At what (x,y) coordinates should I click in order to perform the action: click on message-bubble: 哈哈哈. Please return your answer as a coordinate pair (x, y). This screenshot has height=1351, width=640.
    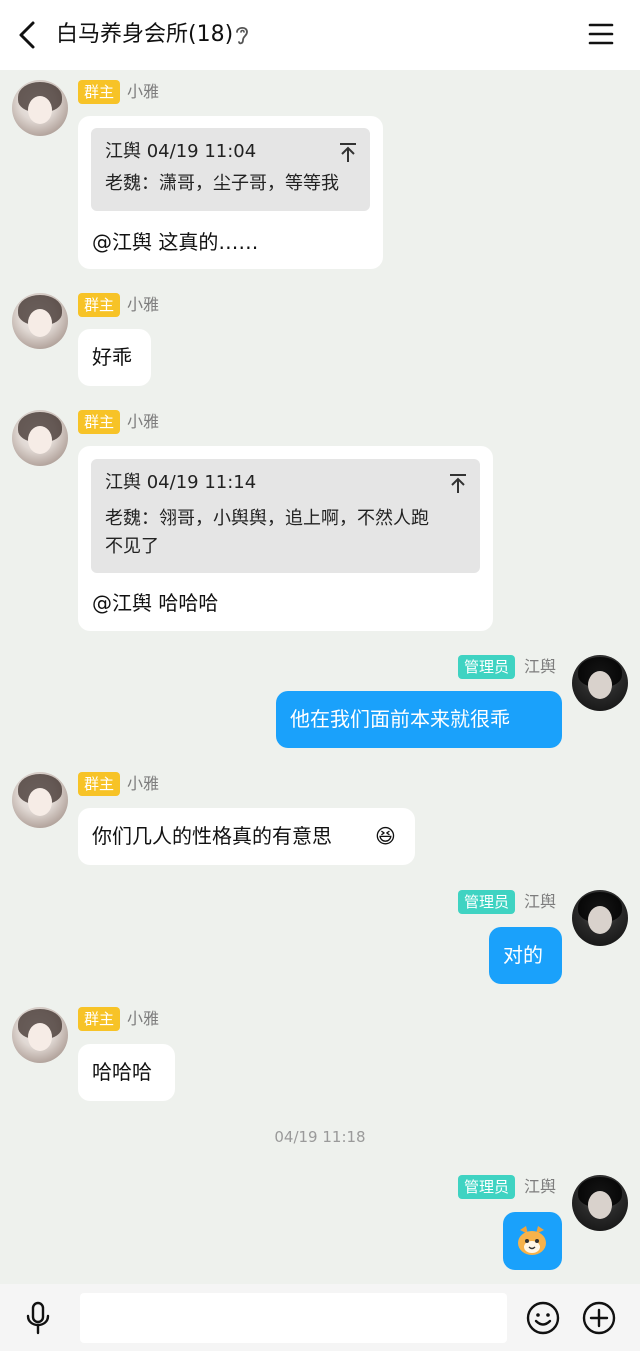
    Looking at the image, I should click on (126, 1072).